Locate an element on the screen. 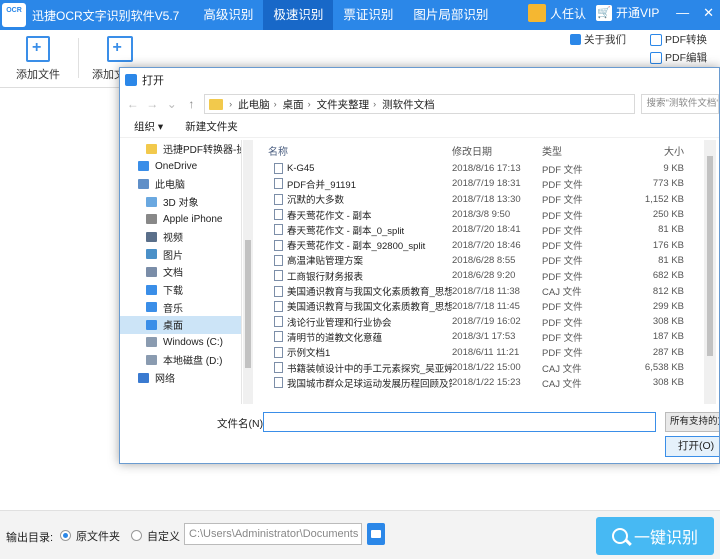 This screenshot has width=720, height=559. about-us-button: 关于我们 is located at coordinates (598, 39).